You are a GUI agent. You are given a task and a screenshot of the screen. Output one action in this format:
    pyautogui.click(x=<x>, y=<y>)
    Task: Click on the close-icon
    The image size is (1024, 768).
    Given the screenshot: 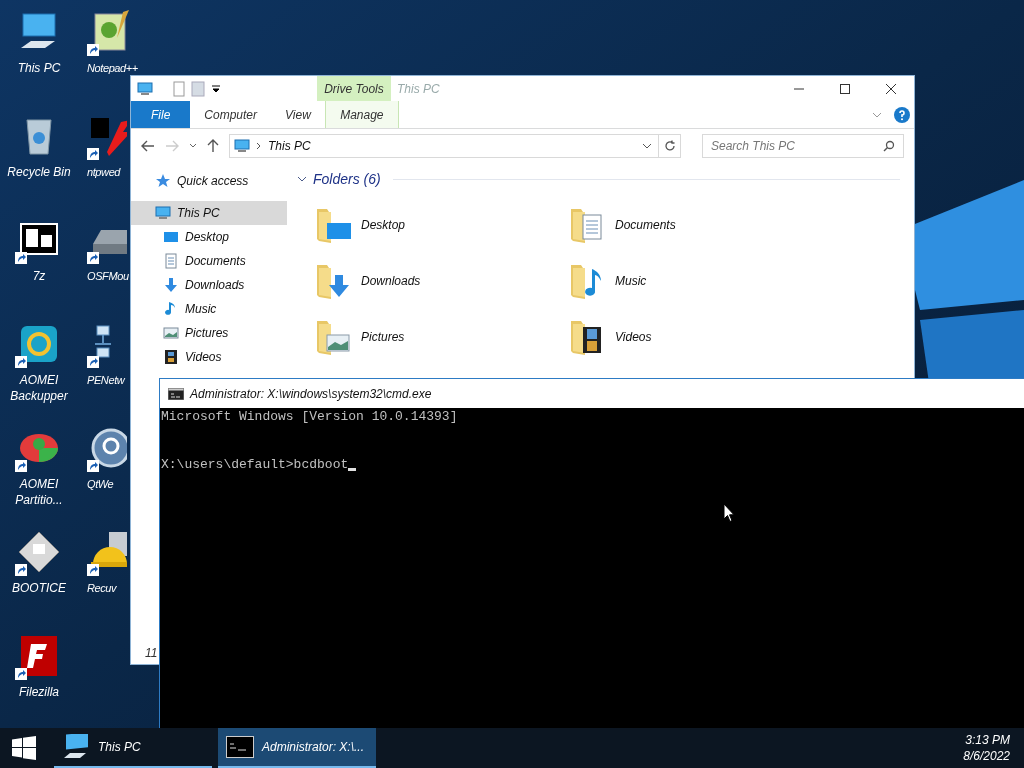 What is the action you would take?
    pyautogui.click(x=891, y=88)
    